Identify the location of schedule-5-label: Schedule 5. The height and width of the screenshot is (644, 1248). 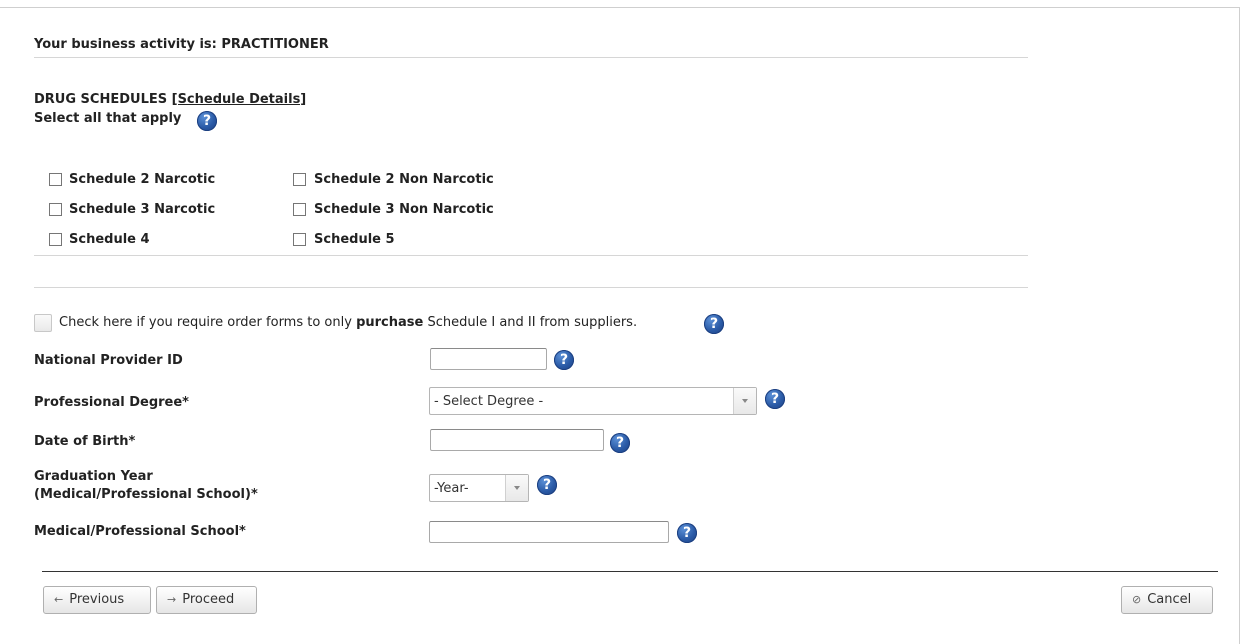
(354, 239).